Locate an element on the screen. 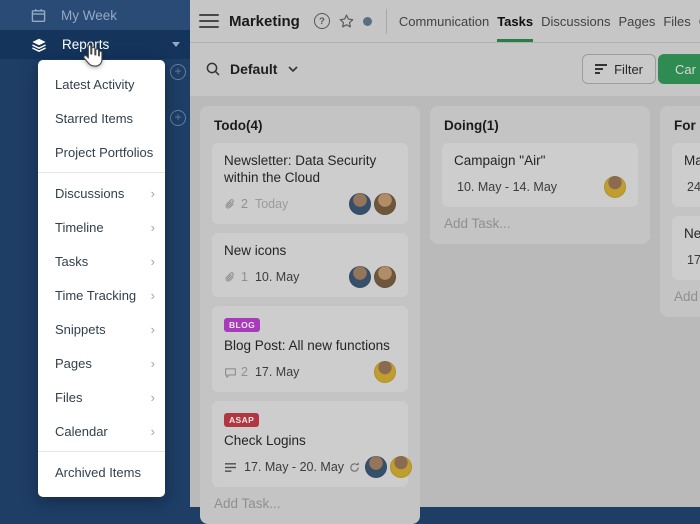  task-meta: 1 10. May is located at coordinates (310, 277).